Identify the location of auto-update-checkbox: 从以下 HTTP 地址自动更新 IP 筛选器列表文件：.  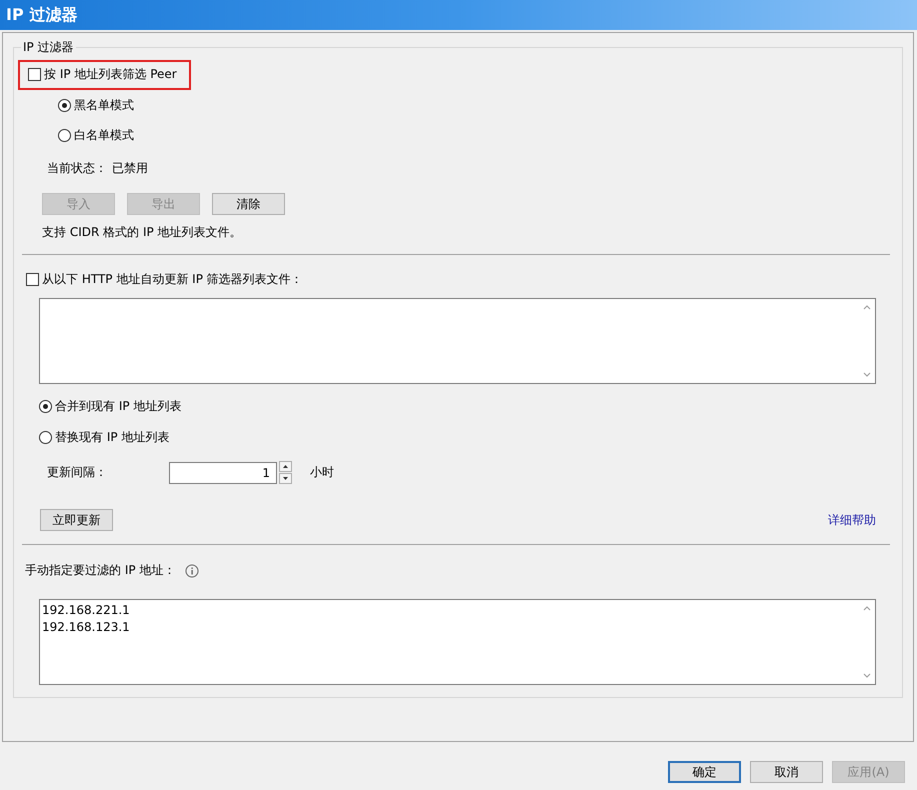
(164, 279).